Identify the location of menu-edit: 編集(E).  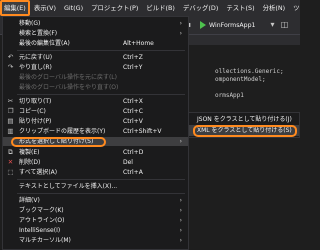
(15, 8).